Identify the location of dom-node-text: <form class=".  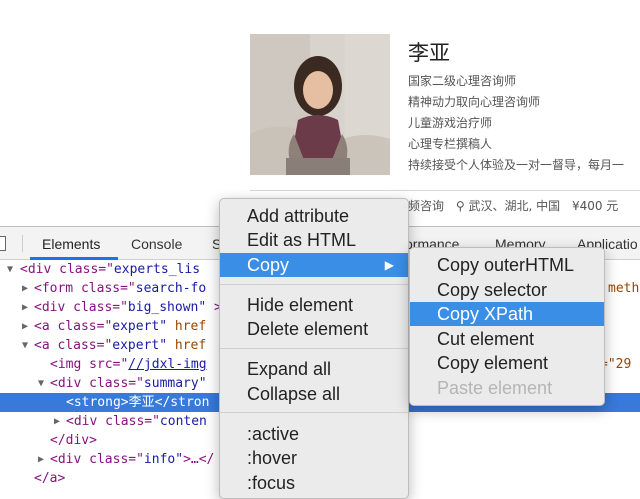
(85, 288).